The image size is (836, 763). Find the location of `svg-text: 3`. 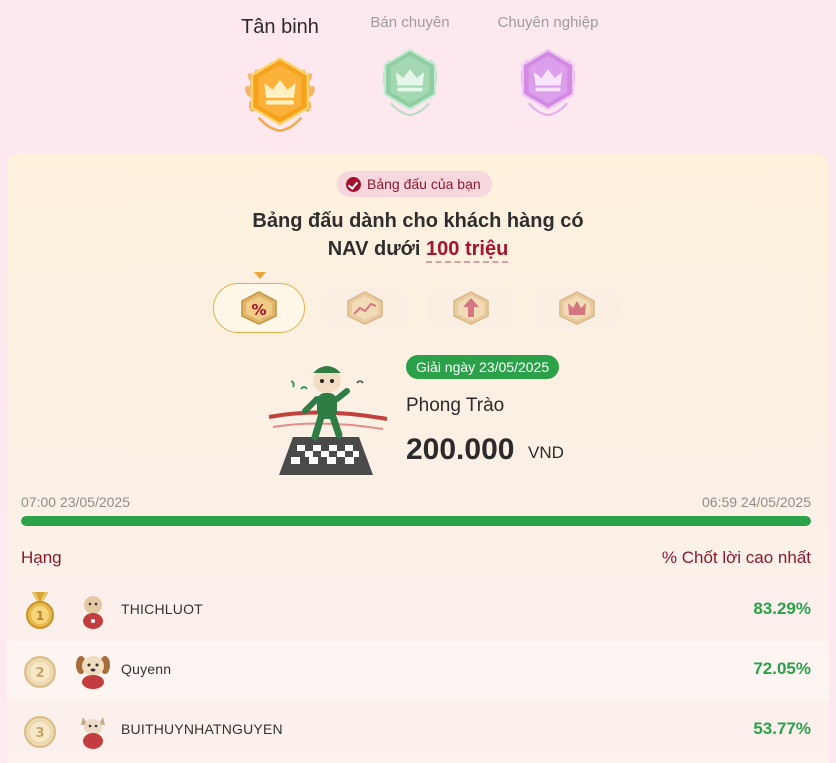

svg-text: 3 is located at coordinates (39, 733).